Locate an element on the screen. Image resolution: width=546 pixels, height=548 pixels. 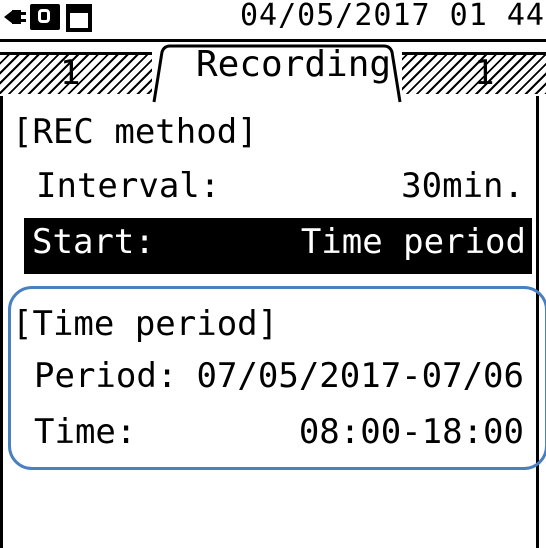
interval-row: Interval: 30min. is located at coordinates (280, 189).